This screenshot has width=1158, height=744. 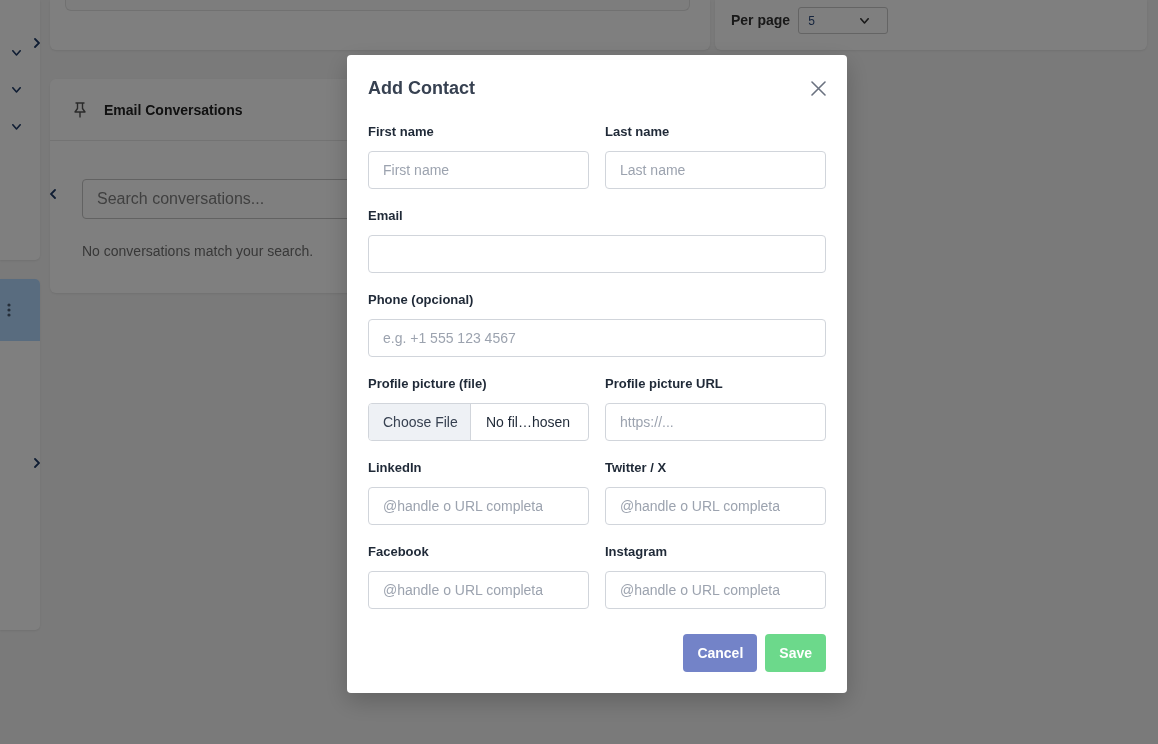 I want to click on field-label: Email, so click(x=386, y=216).